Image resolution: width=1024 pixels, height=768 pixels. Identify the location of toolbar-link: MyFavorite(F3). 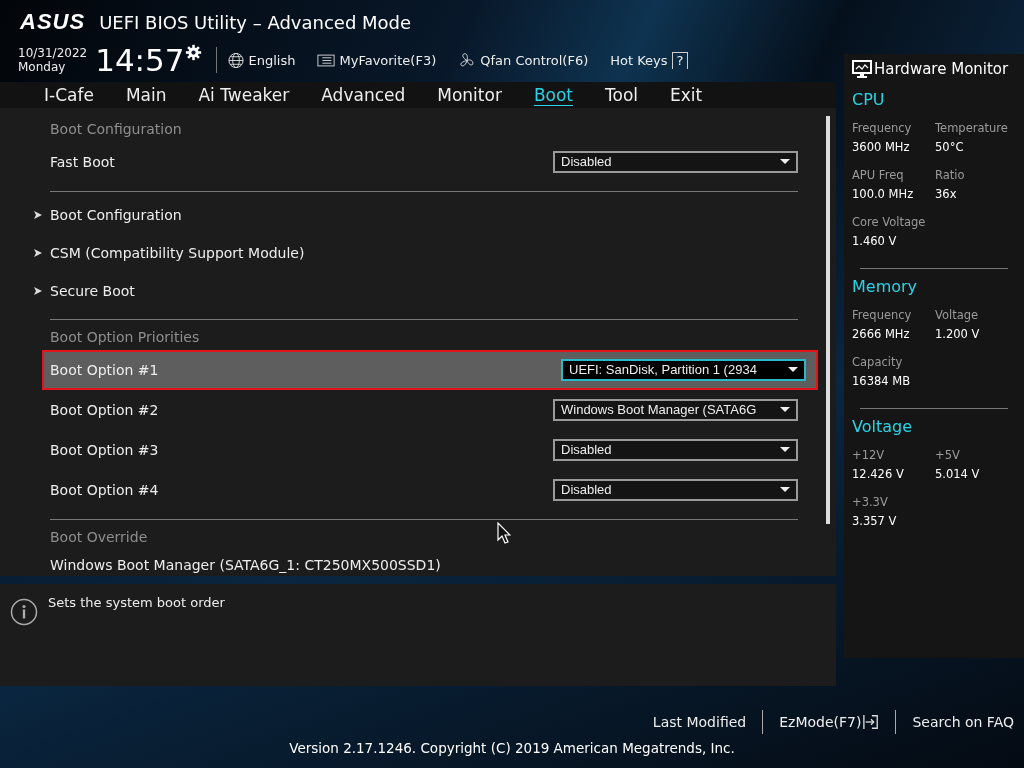
(388, 60).